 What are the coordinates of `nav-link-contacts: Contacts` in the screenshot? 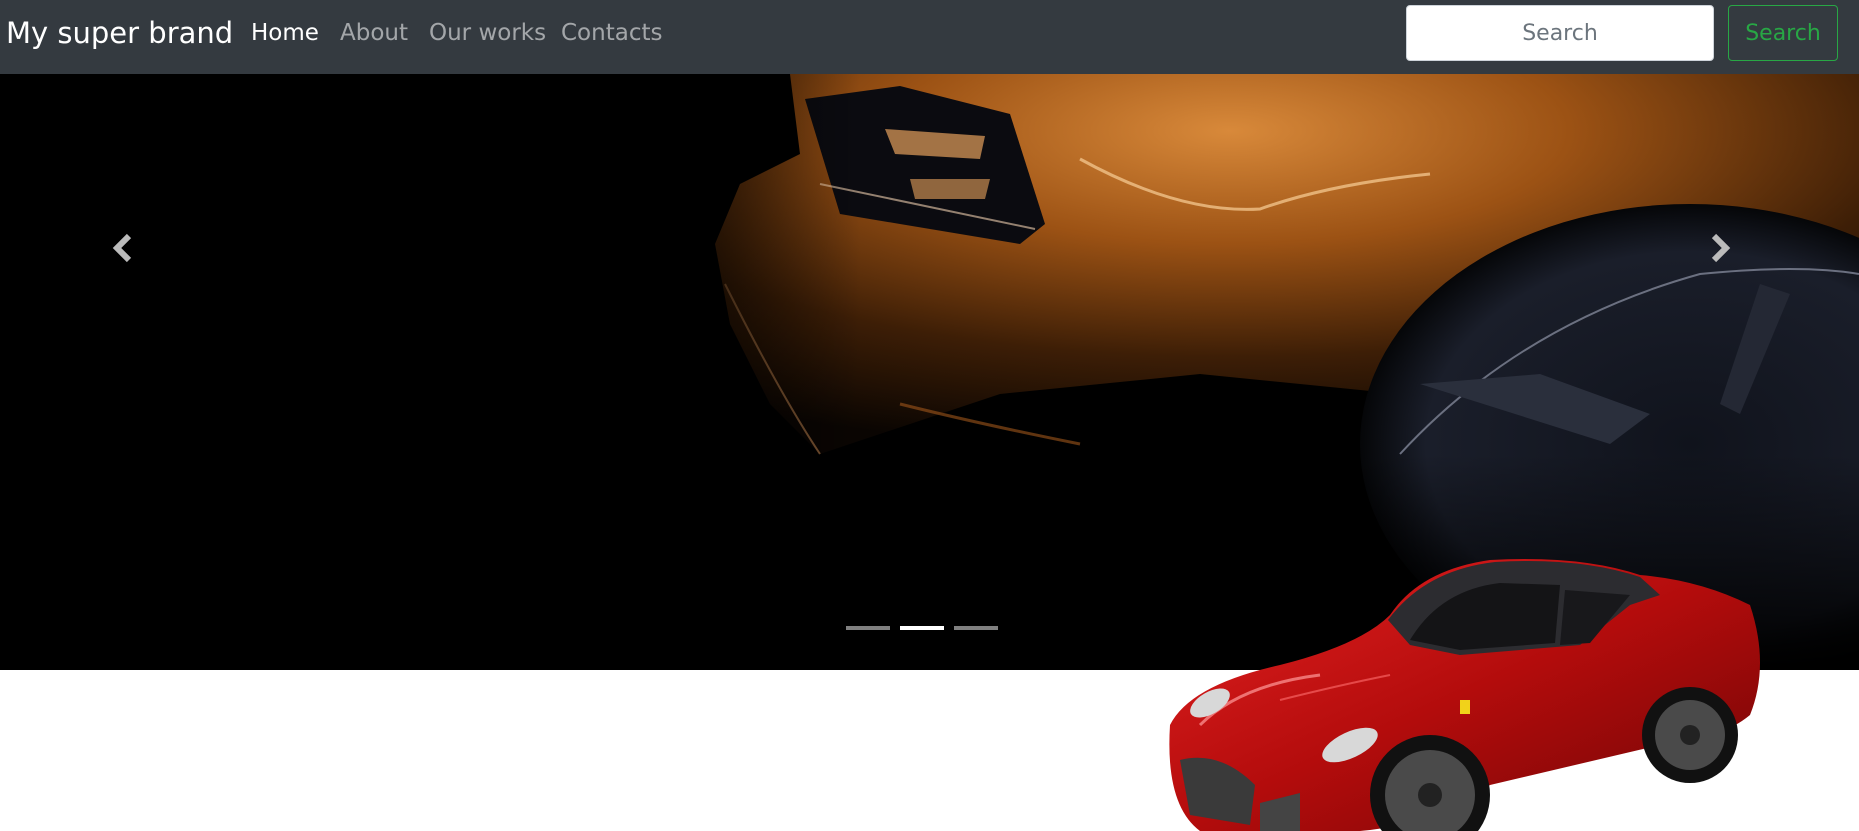 It's located at (611, 33).